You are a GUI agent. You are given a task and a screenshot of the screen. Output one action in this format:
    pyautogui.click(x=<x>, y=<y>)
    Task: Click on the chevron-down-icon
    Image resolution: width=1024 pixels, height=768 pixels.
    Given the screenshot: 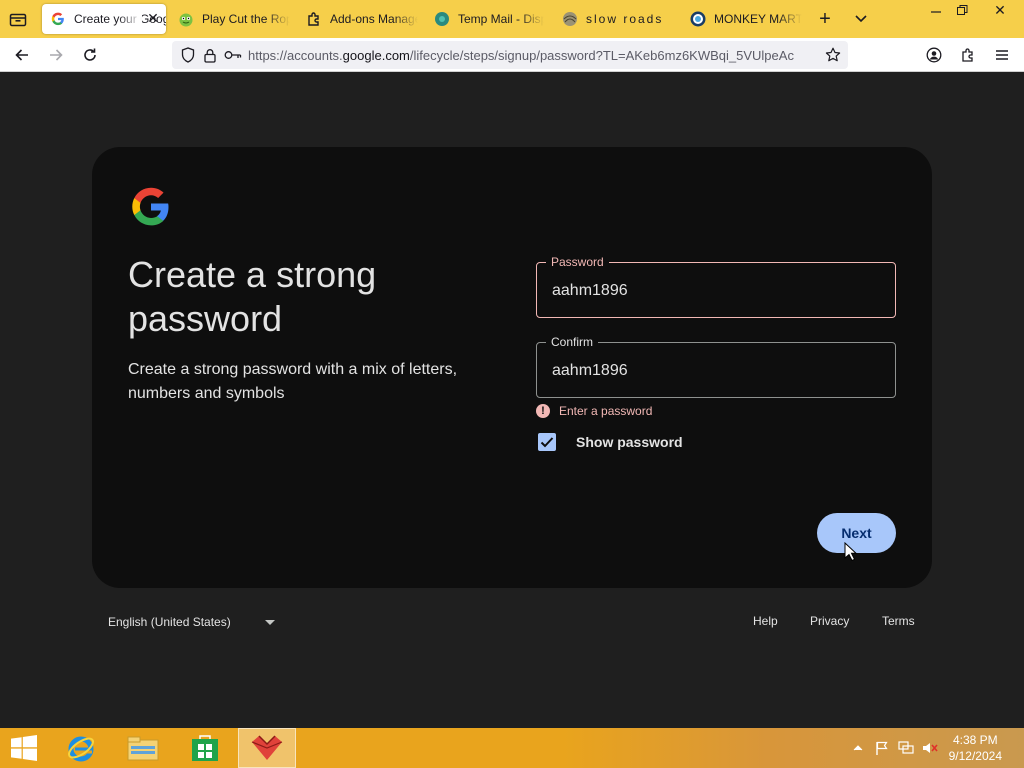 What is the action you would take?
    pyautogui.click(x=861, y=19)
    